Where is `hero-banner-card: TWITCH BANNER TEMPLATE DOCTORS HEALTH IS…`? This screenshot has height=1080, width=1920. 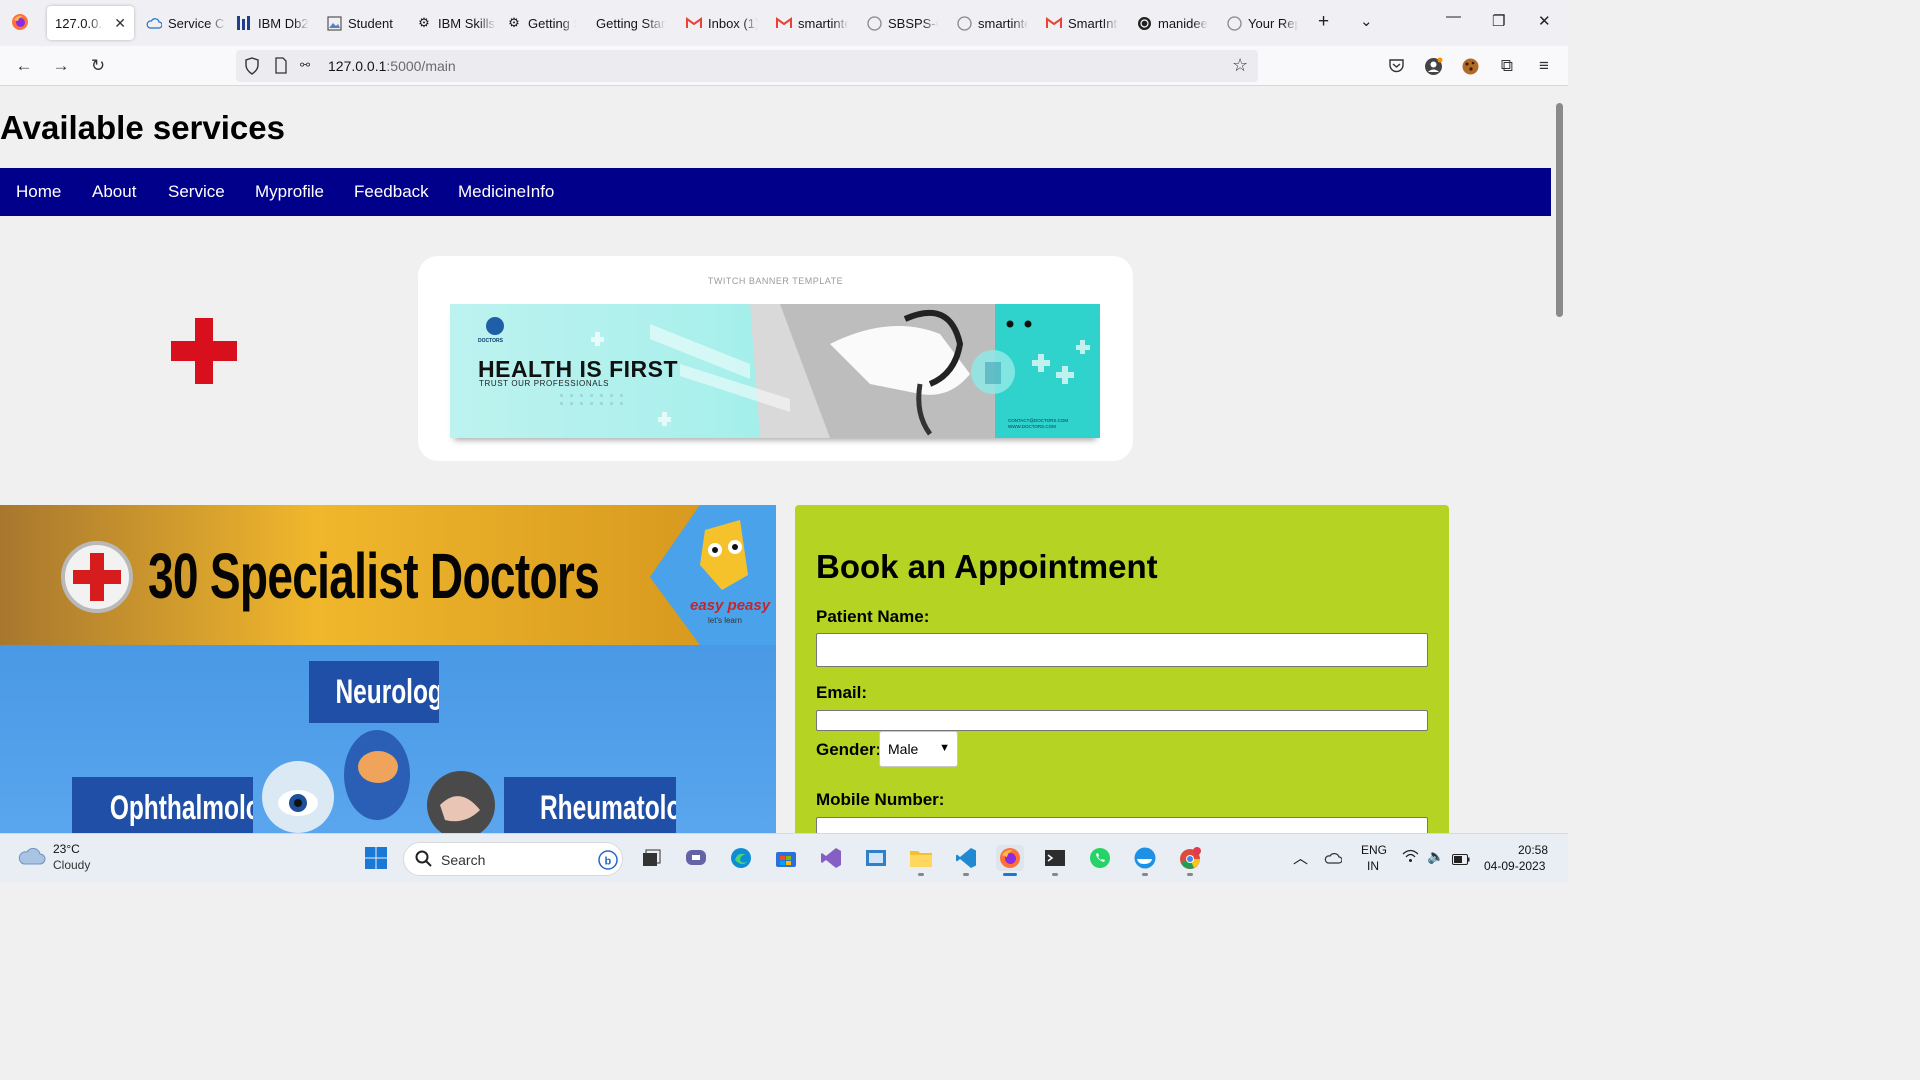 hero-banner-card: TWITCH BANNER TEMPLATE DOCTORS HEALTH IS… is located at coordinates (775, 358).